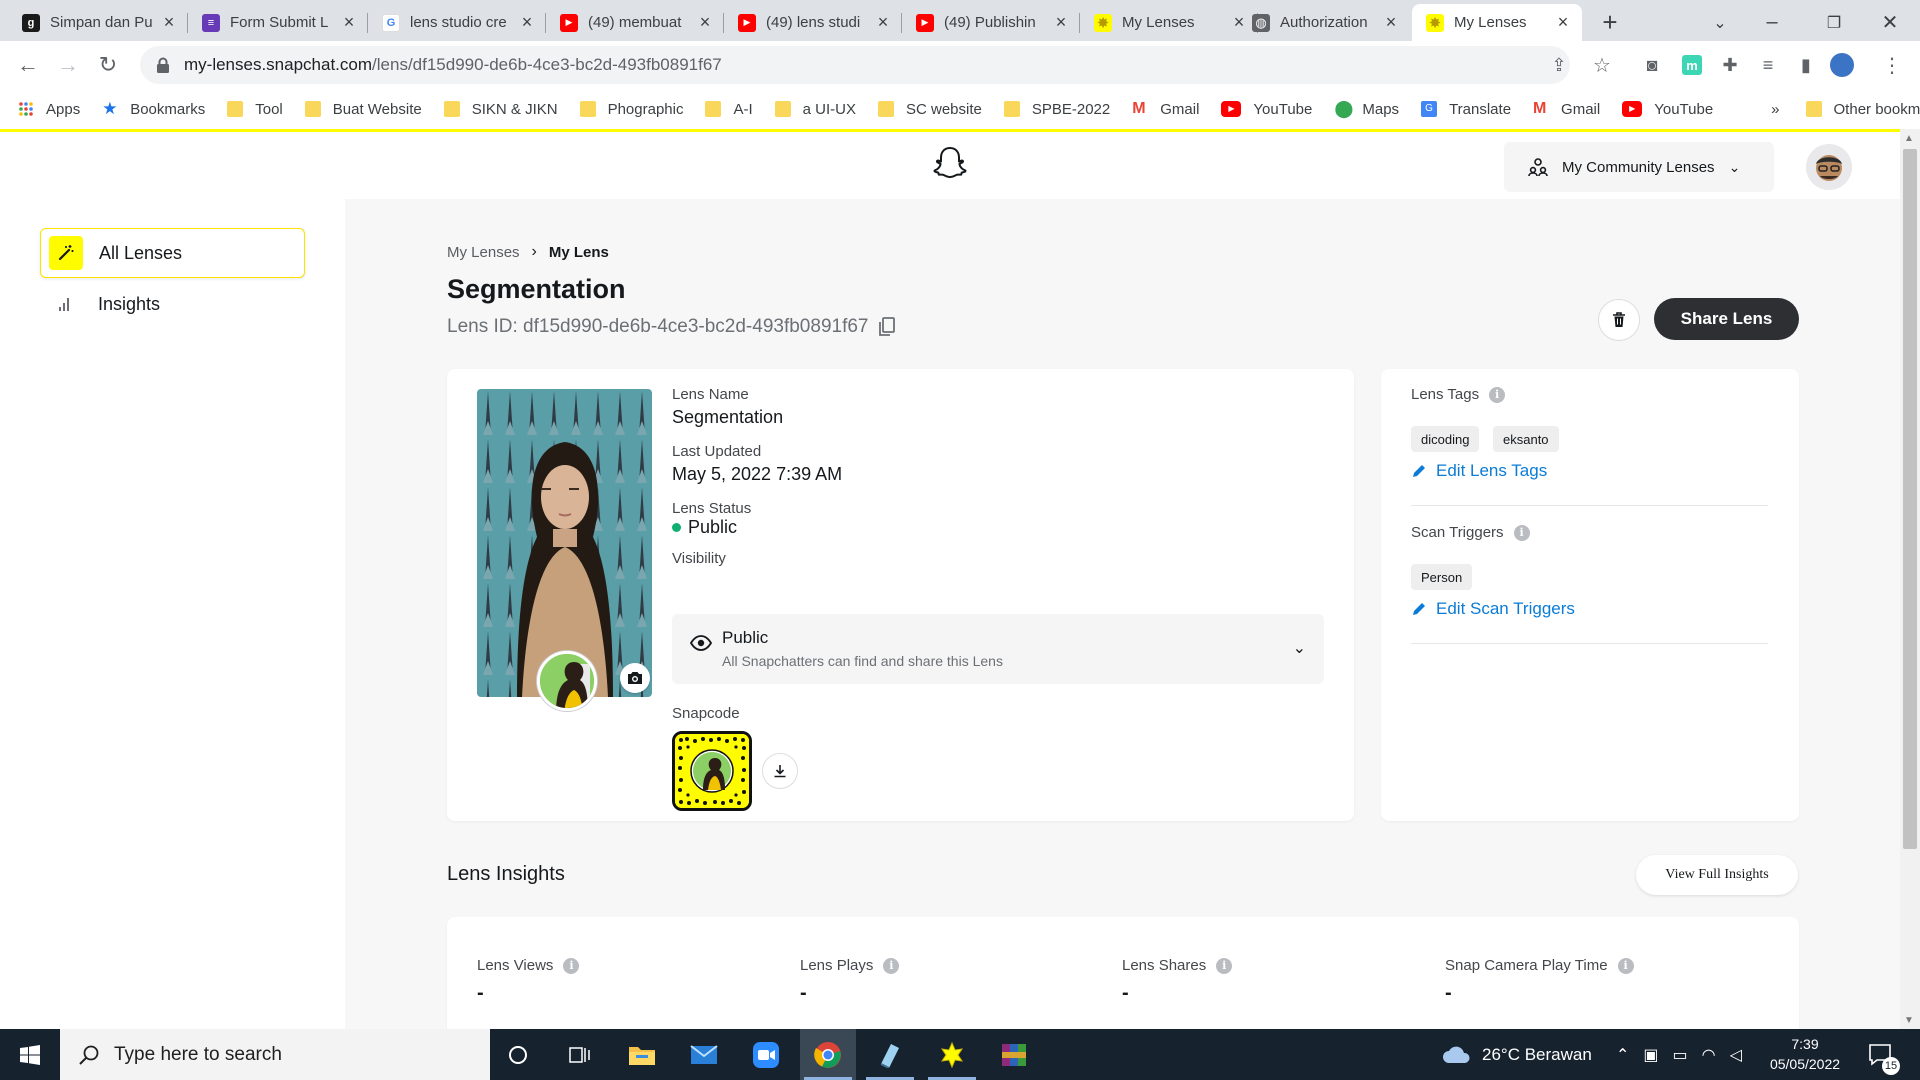 The height and width of the screenshot is (1080, 1920). Describe the element at coordinates (1493, 609) in the screenshot. I see `edit-scan-triggers-link: Edit Scan Triggers` at that location.